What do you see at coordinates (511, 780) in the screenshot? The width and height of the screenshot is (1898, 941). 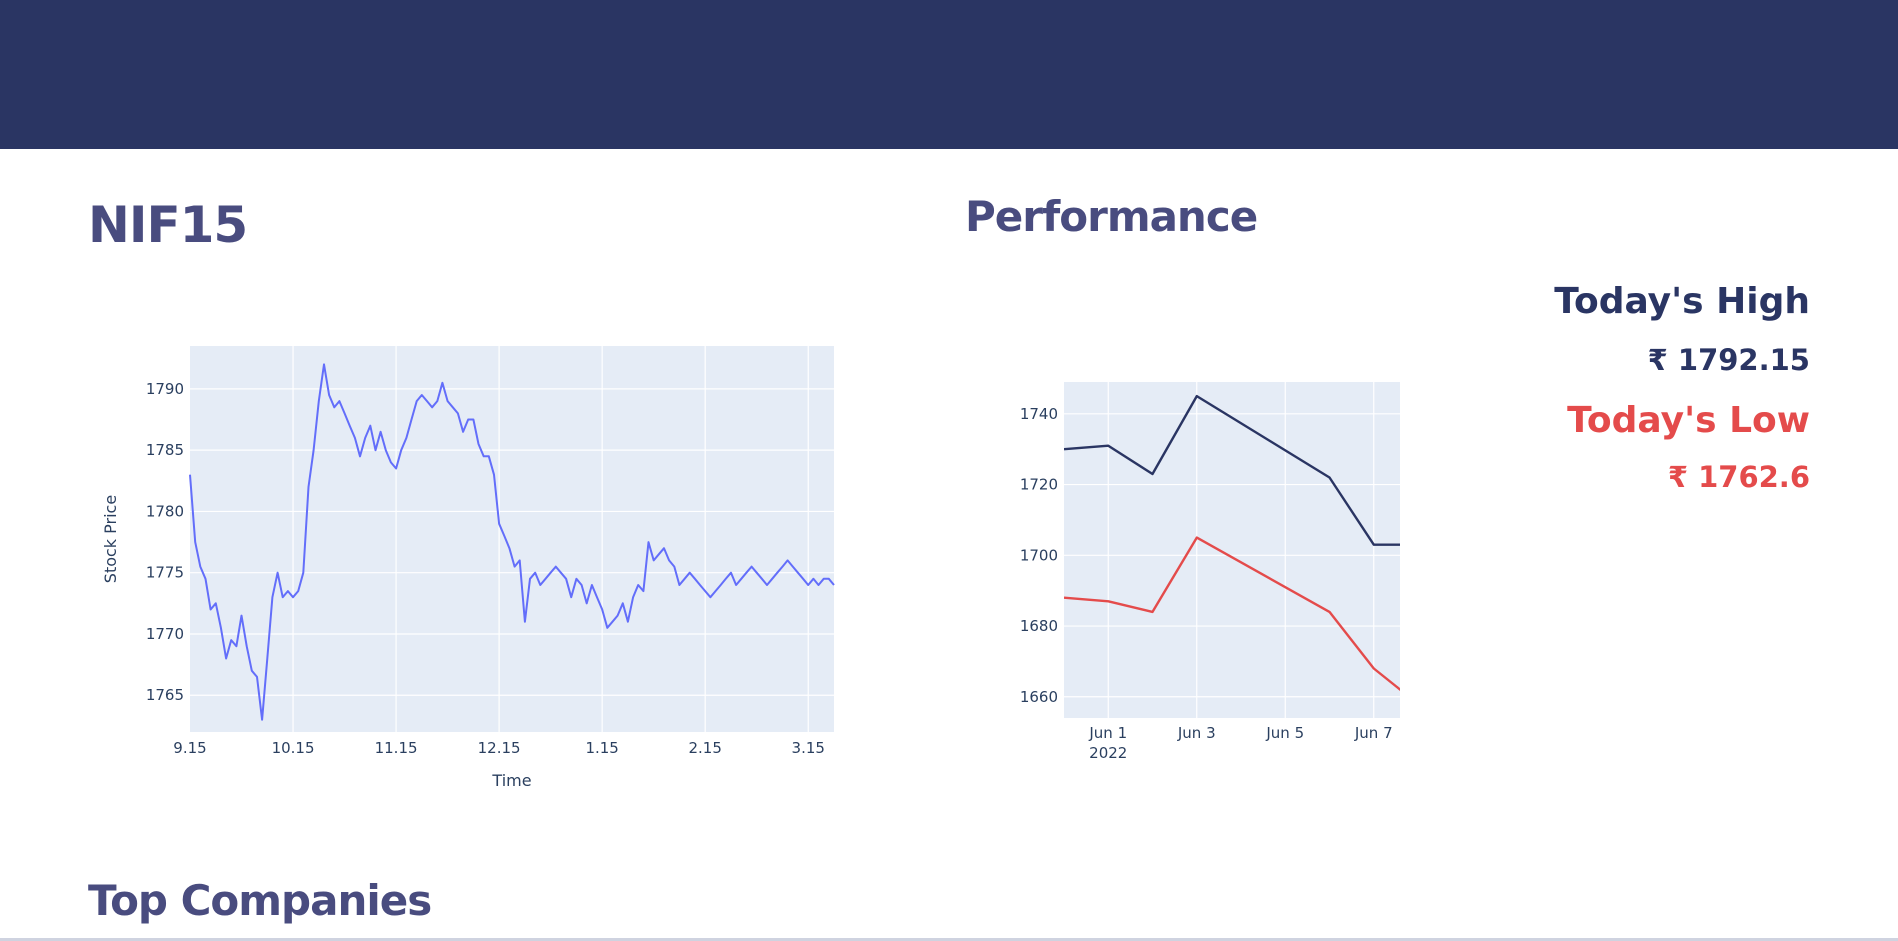 I see `x-axis-title: Time` at bounding box center [511, 780].